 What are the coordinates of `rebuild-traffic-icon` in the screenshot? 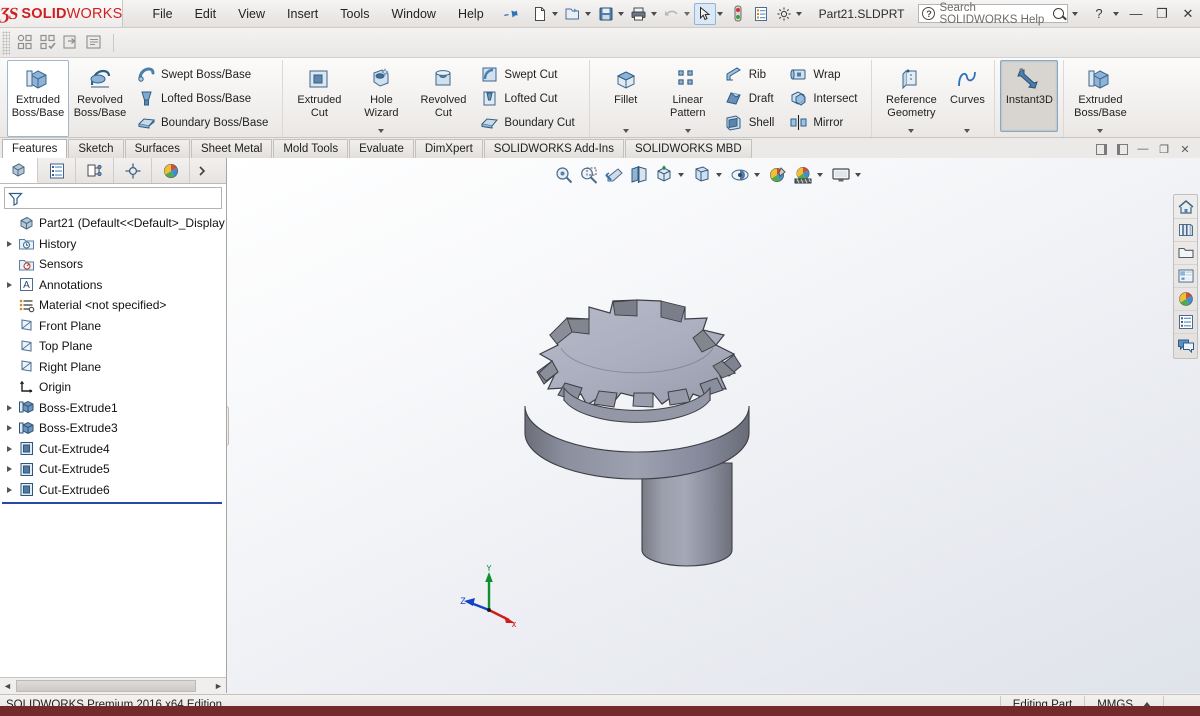 It's located at (738, 14).